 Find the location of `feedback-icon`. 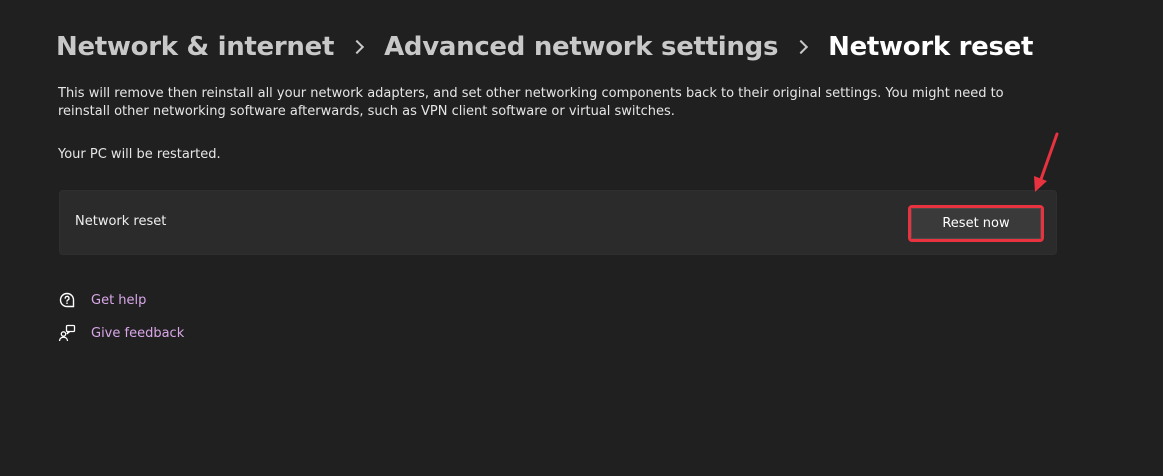

feedback-icon is located at coordinates (67, 333).